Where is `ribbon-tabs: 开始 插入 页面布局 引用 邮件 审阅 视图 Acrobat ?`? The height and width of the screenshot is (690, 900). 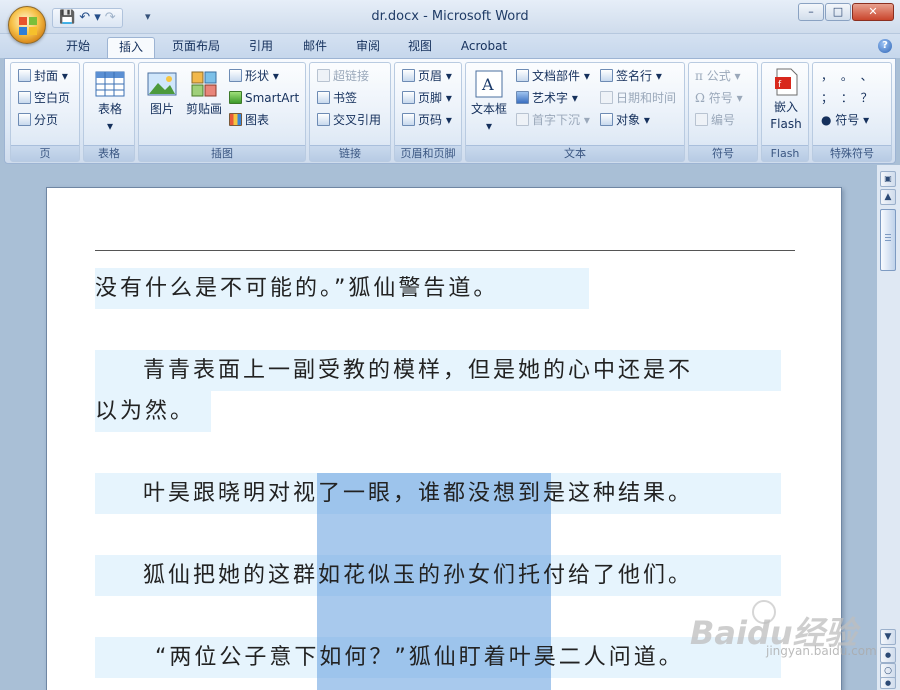
ribbon-tabs: 开始 插入 页面布局 引用 邮件 审阅 视图 Acrobat ? is located at coordinates (450, 46).